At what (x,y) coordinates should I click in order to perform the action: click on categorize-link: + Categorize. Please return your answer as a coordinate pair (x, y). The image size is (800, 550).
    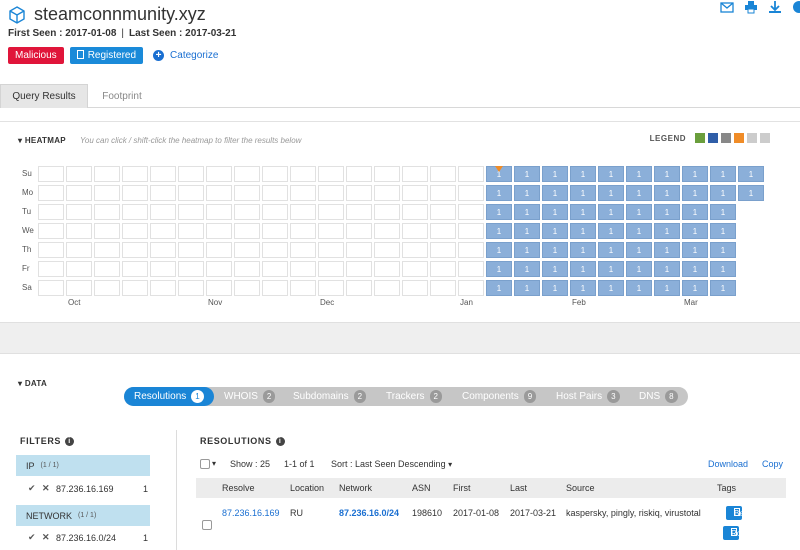
    Looking at the image, I should click on (185, 55).